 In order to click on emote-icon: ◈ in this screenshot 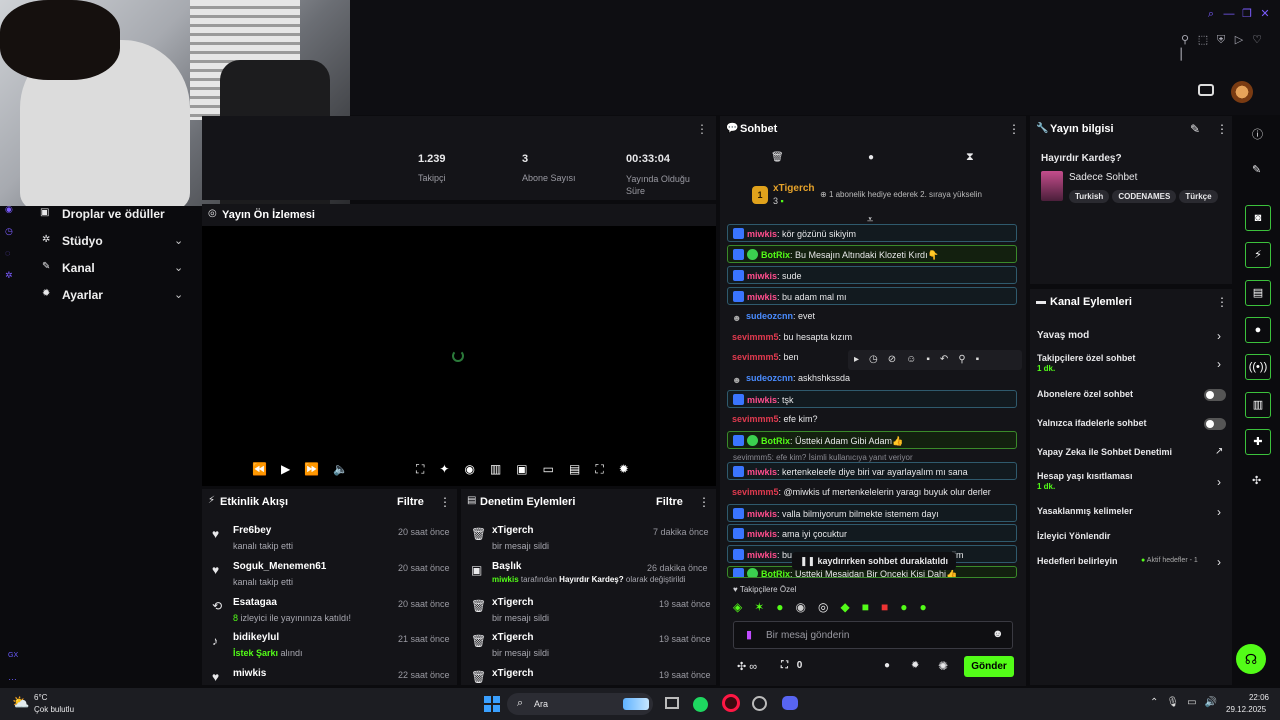, I will do `click(743, 607)`.